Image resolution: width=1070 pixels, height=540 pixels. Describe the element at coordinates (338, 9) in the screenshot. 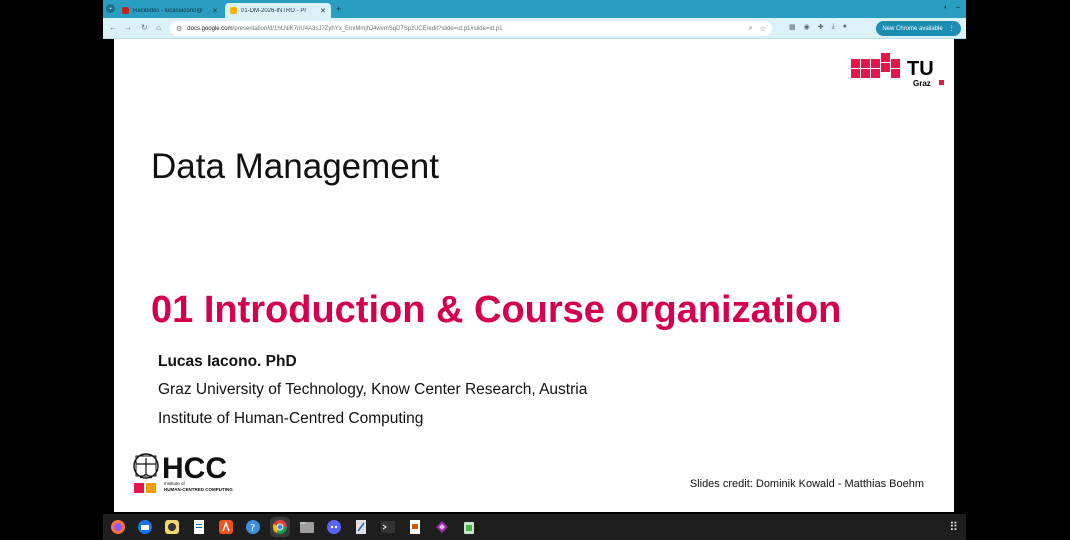

I see `new-tab-button: +` at that location.